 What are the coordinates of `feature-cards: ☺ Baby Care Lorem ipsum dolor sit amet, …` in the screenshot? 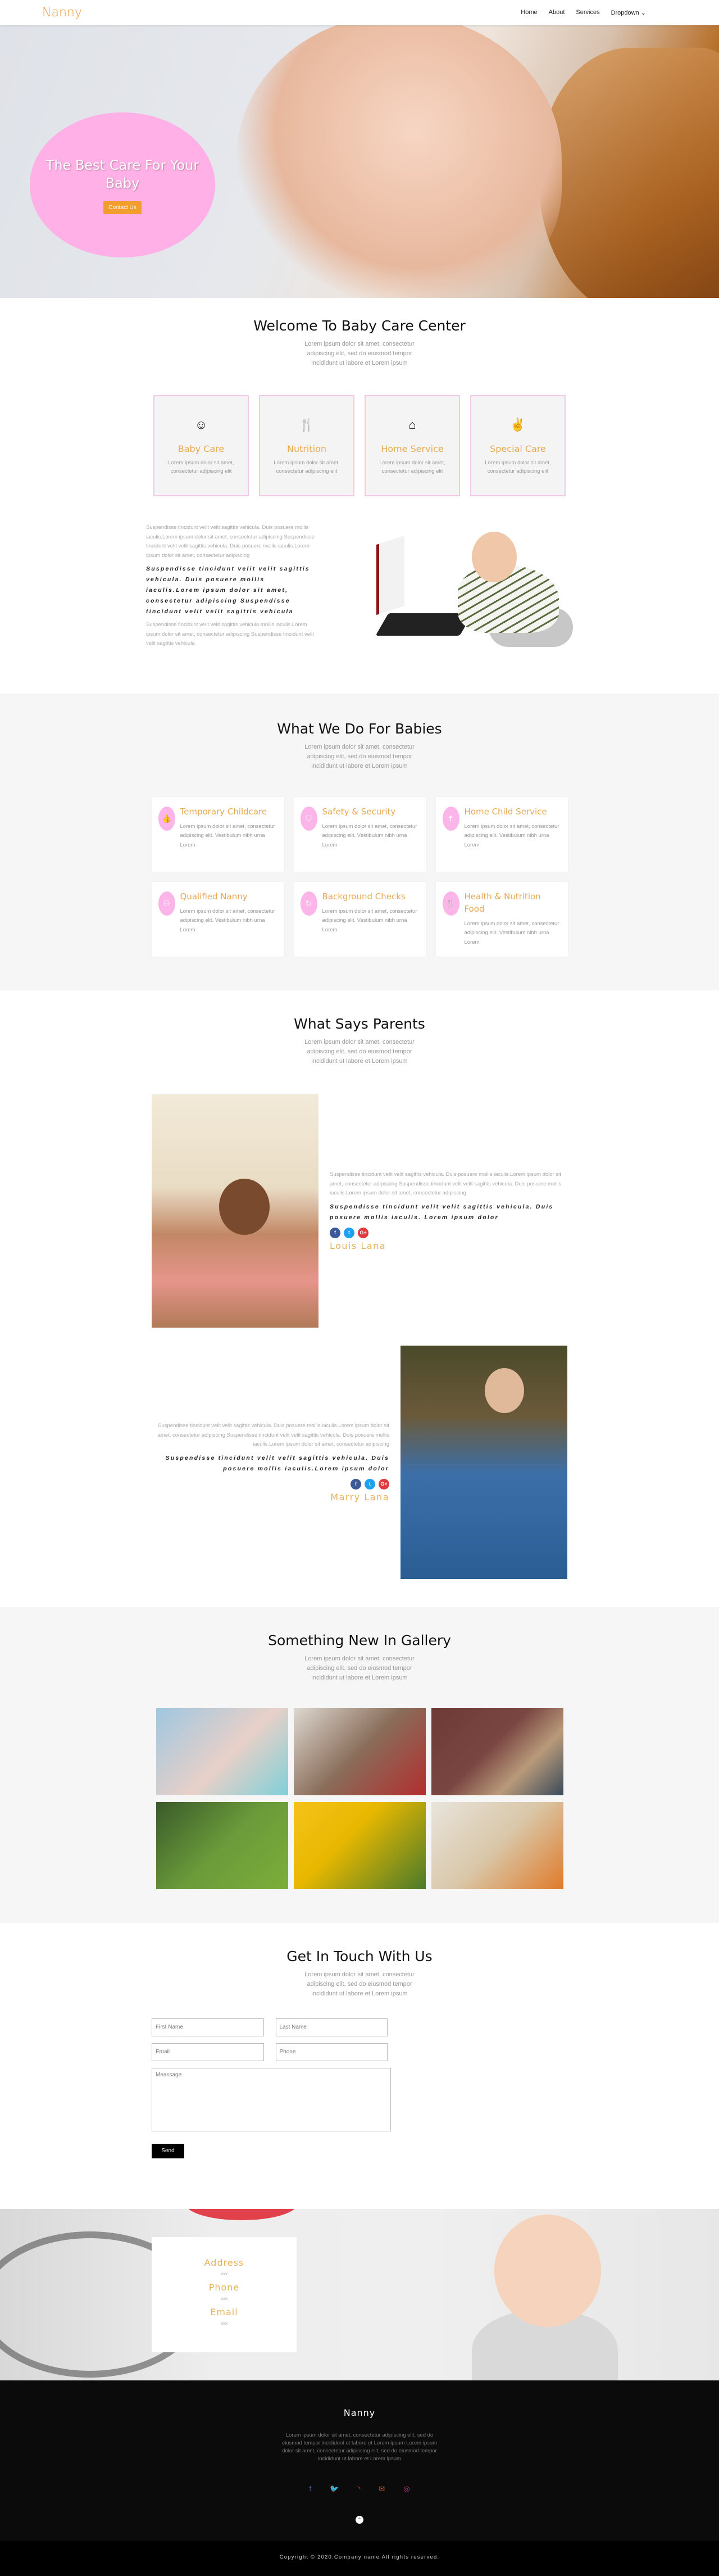 It's located at (359, 445).